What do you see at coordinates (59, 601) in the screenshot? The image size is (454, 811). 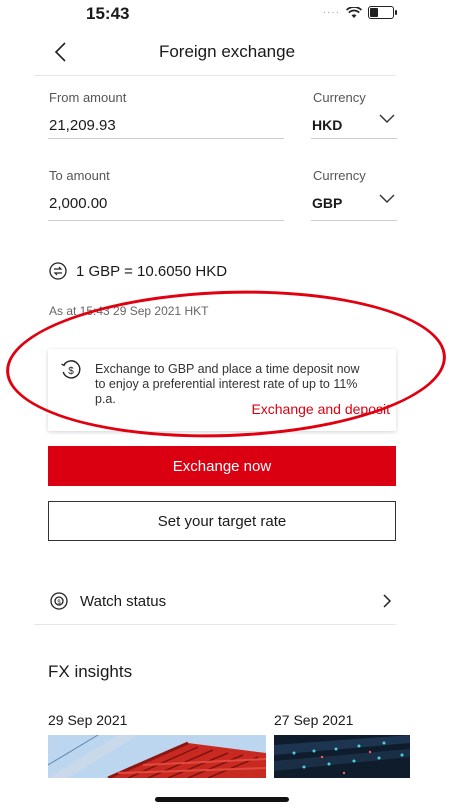 I see `watch-status-icon: $` at bounding box center [59, 601].